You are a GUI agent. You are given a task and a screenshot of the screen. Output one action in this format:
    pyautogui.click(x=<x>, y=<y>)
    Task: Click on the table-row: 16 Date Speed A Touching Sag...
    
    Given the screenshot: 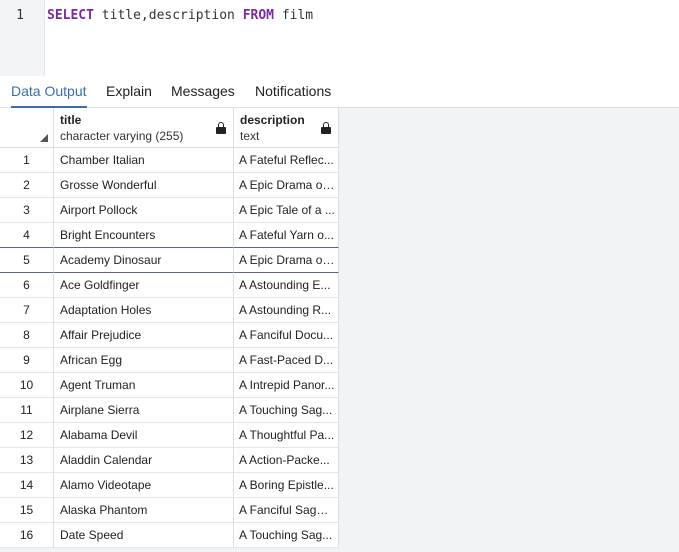 What is the action you would take?
    pyautogui.click(x=169, y=535)
    